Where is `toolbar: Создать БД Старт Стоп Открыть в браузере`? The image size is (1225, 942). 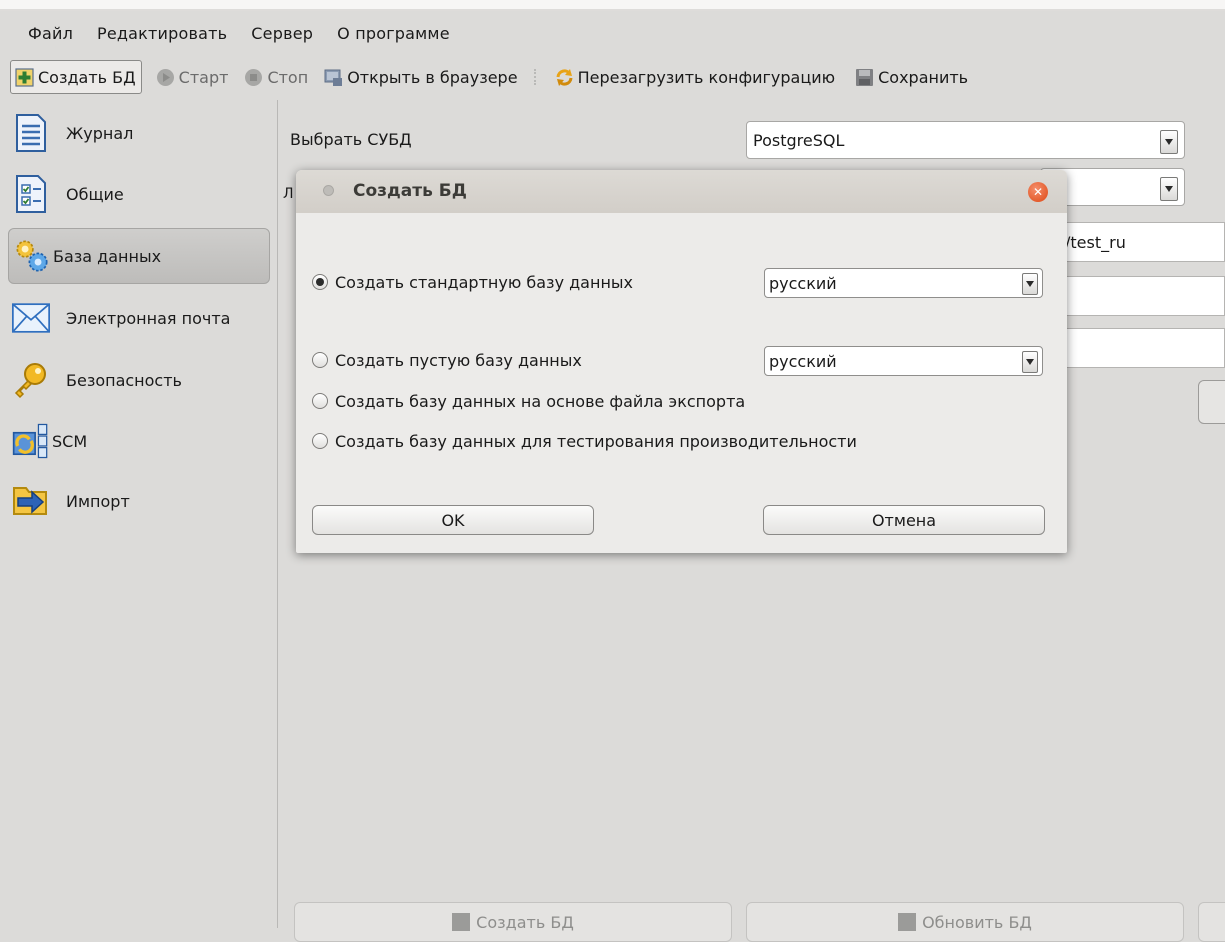
toolbar: Создать БД Старт Стоп Открыть в браузере is located at coordinates (612, 77).